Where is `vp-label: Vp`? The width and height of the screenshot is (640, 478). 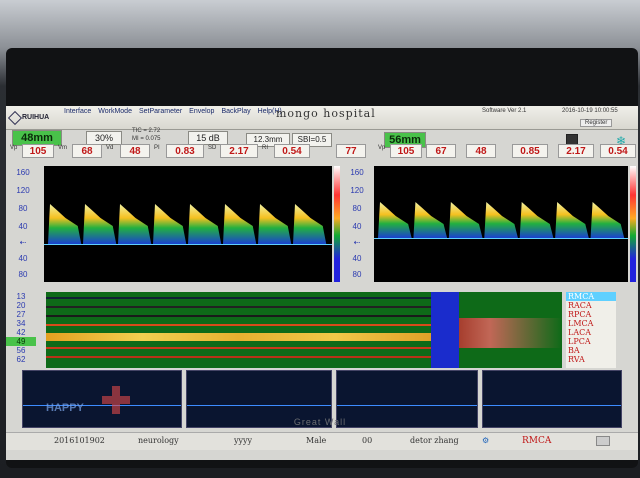 vp-label: Vp is located at coordinates (14, 148).